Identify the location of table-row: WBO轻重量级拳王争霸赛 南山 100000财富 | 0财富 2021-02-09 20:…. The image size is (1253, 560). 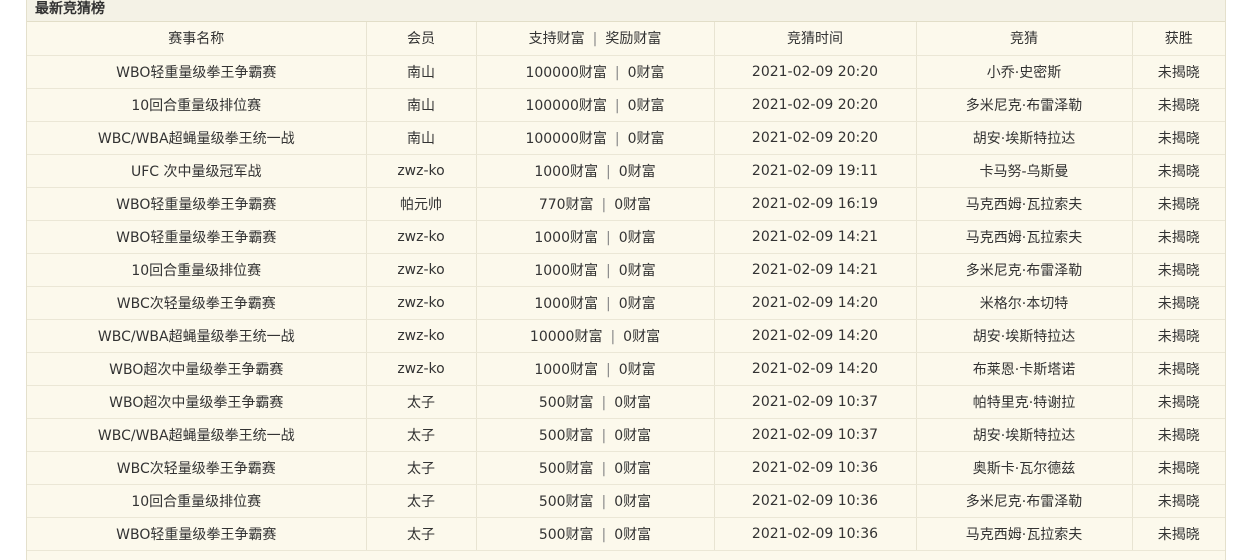
(626, 72).